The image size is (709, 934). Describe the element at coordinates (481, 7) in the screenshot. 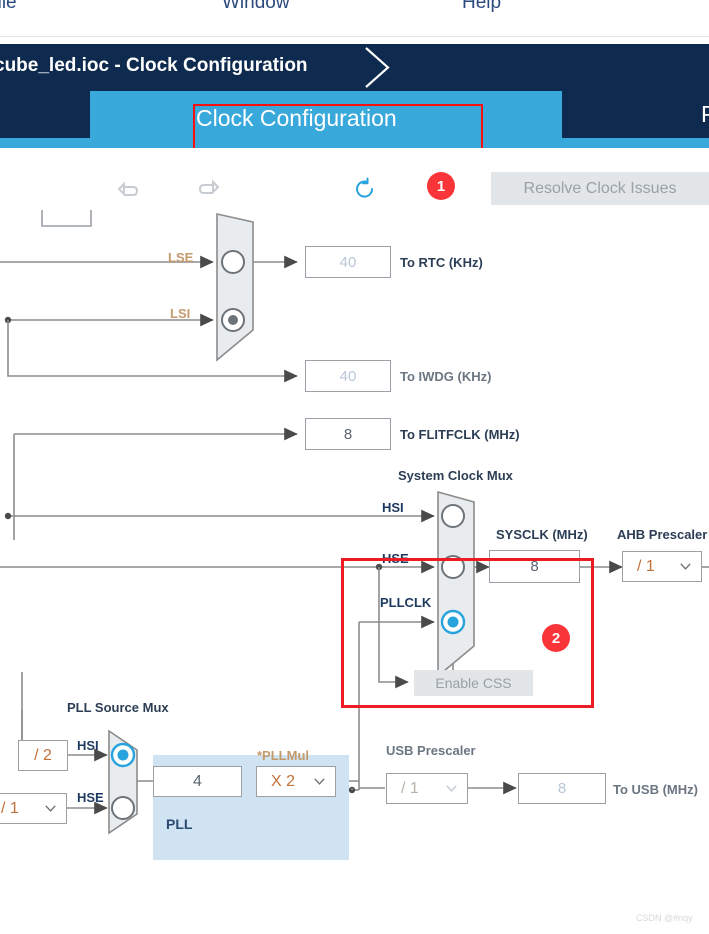

I see `menu-item-help: Help` at that location.